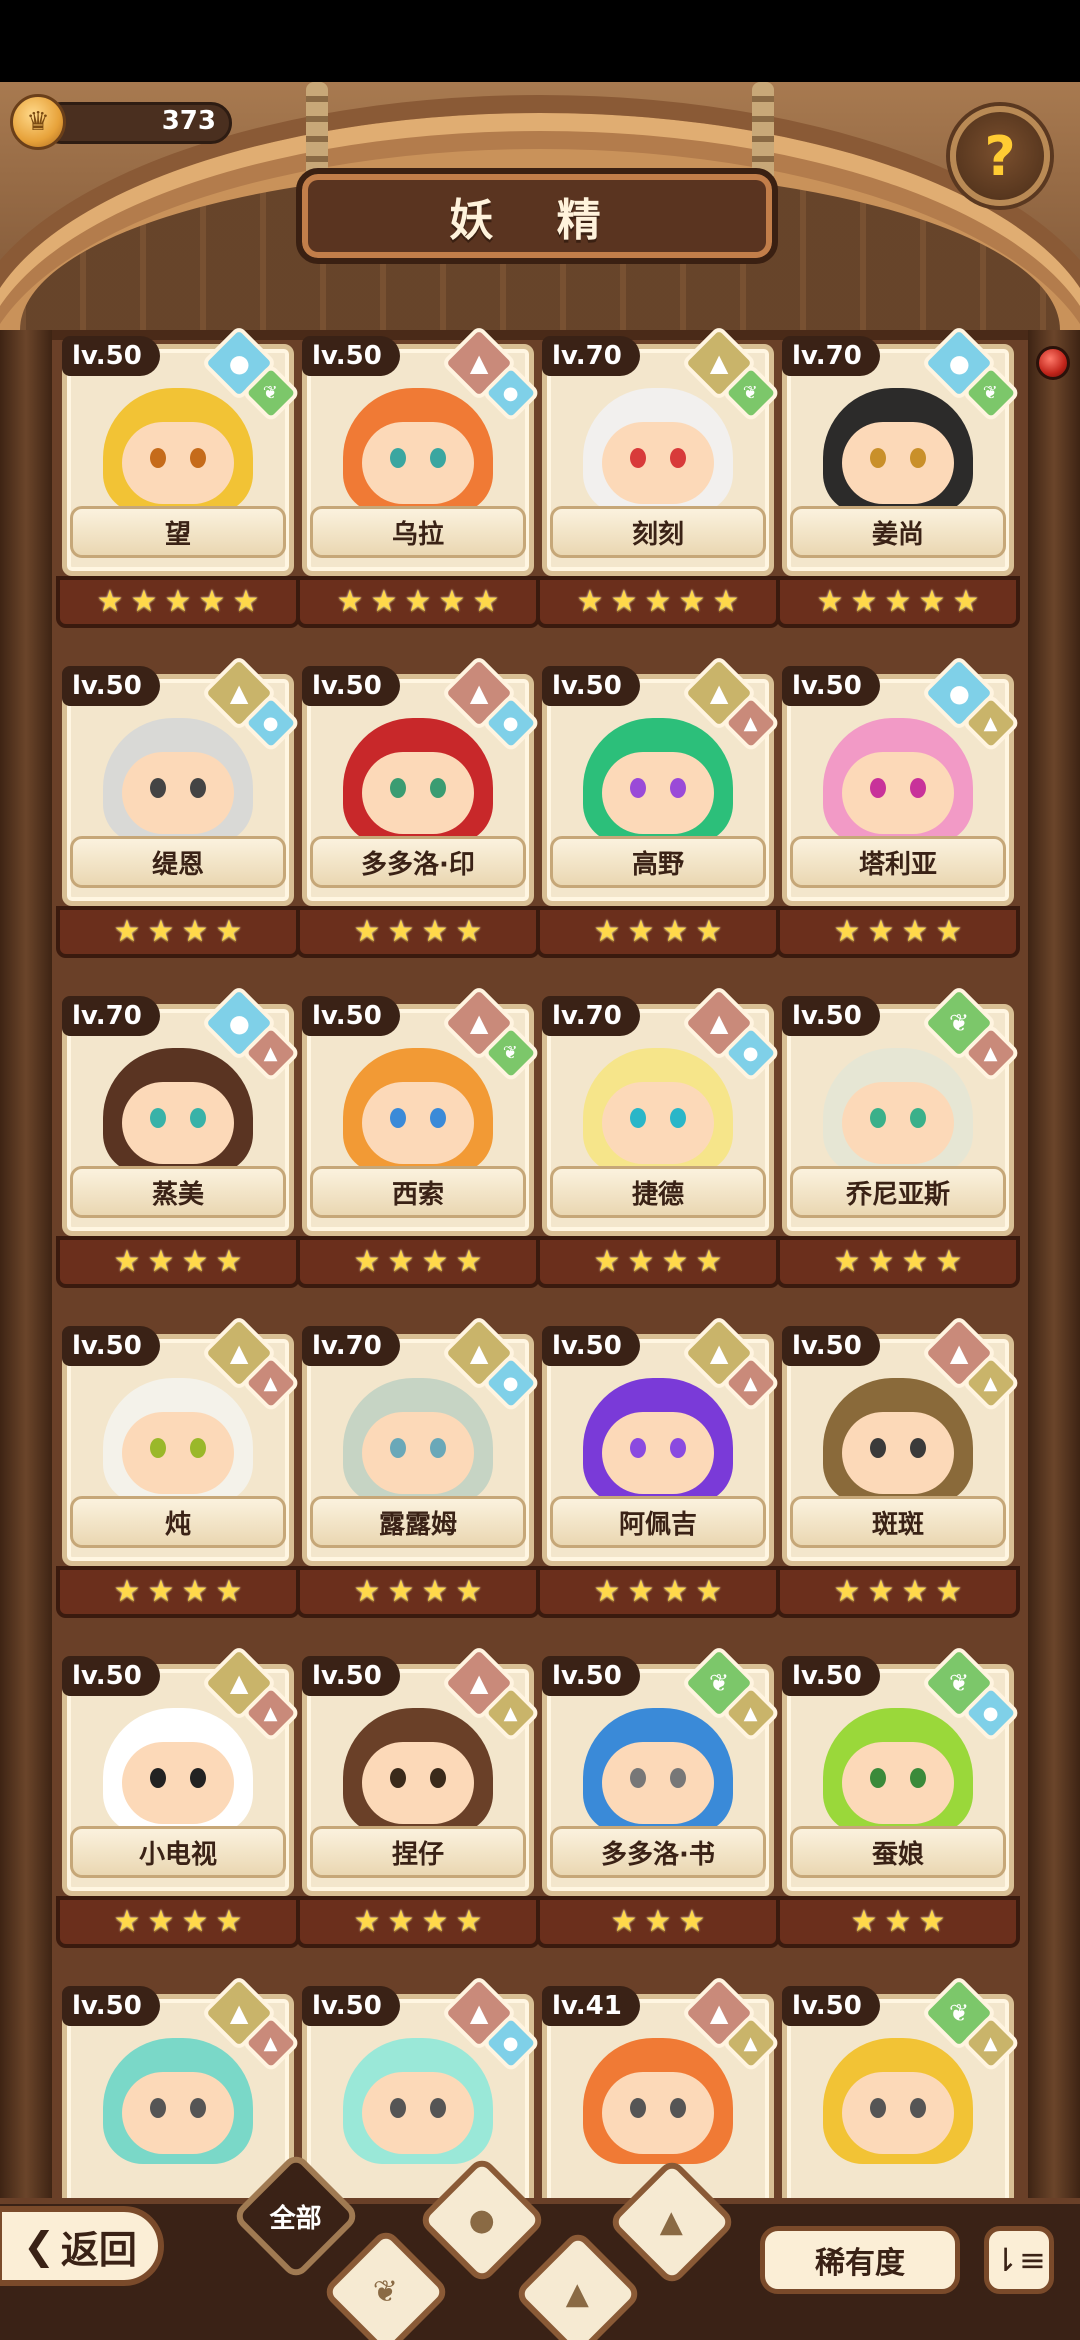 This screenshot has height=2340, width=1080. I want to click on fairy-card: lv.50 ▲ ❦ 西索 ★ ★ ★ ★, so click(418, 1136).